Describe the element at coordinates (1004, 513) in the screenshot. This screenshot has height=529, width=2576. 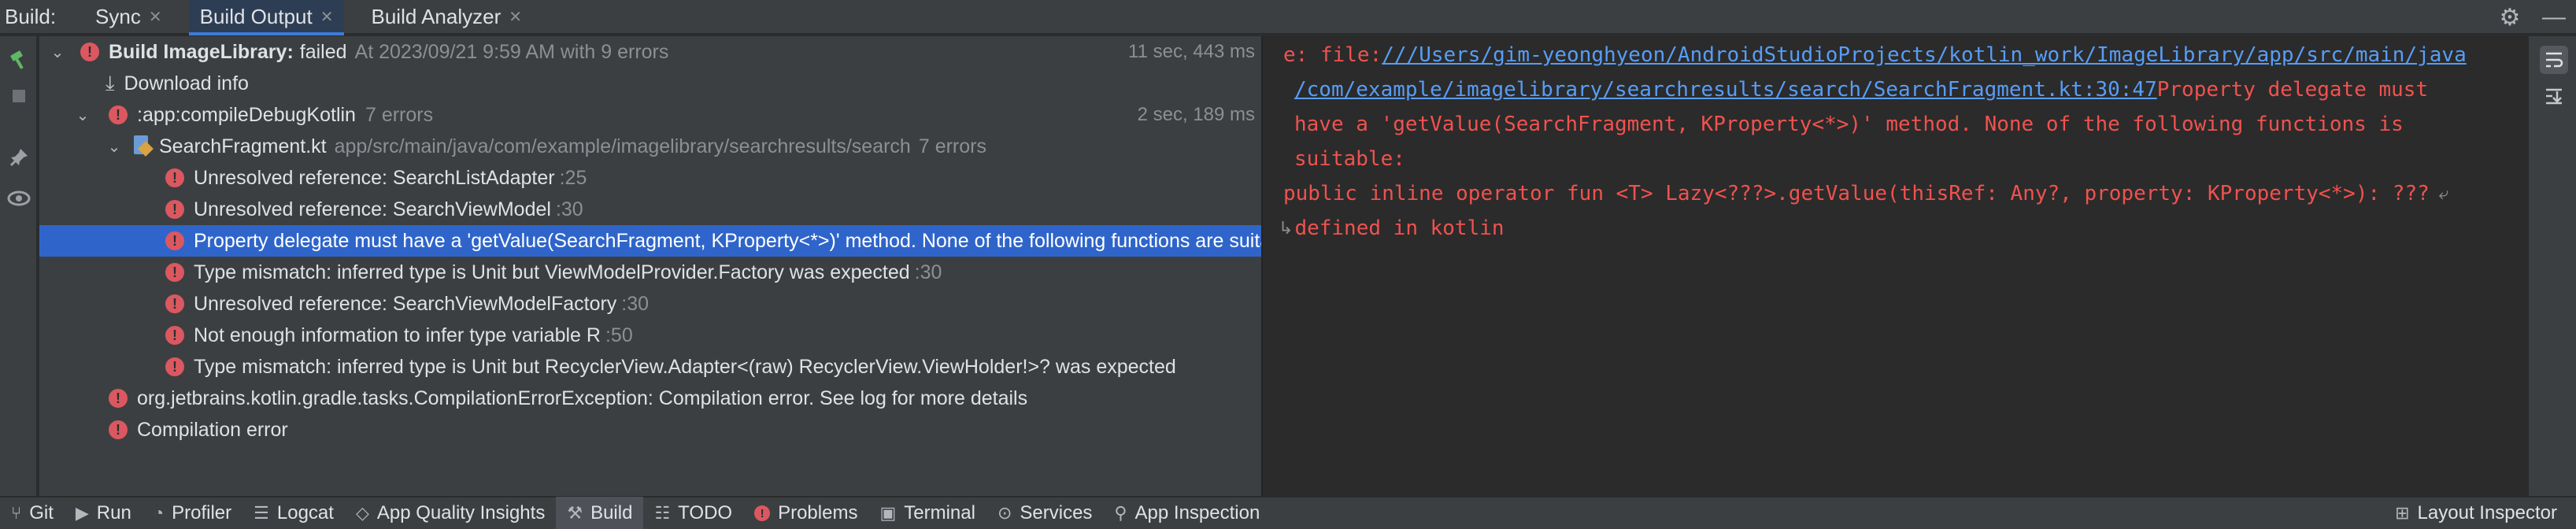
I see `services-icon: ⊙` at that location.